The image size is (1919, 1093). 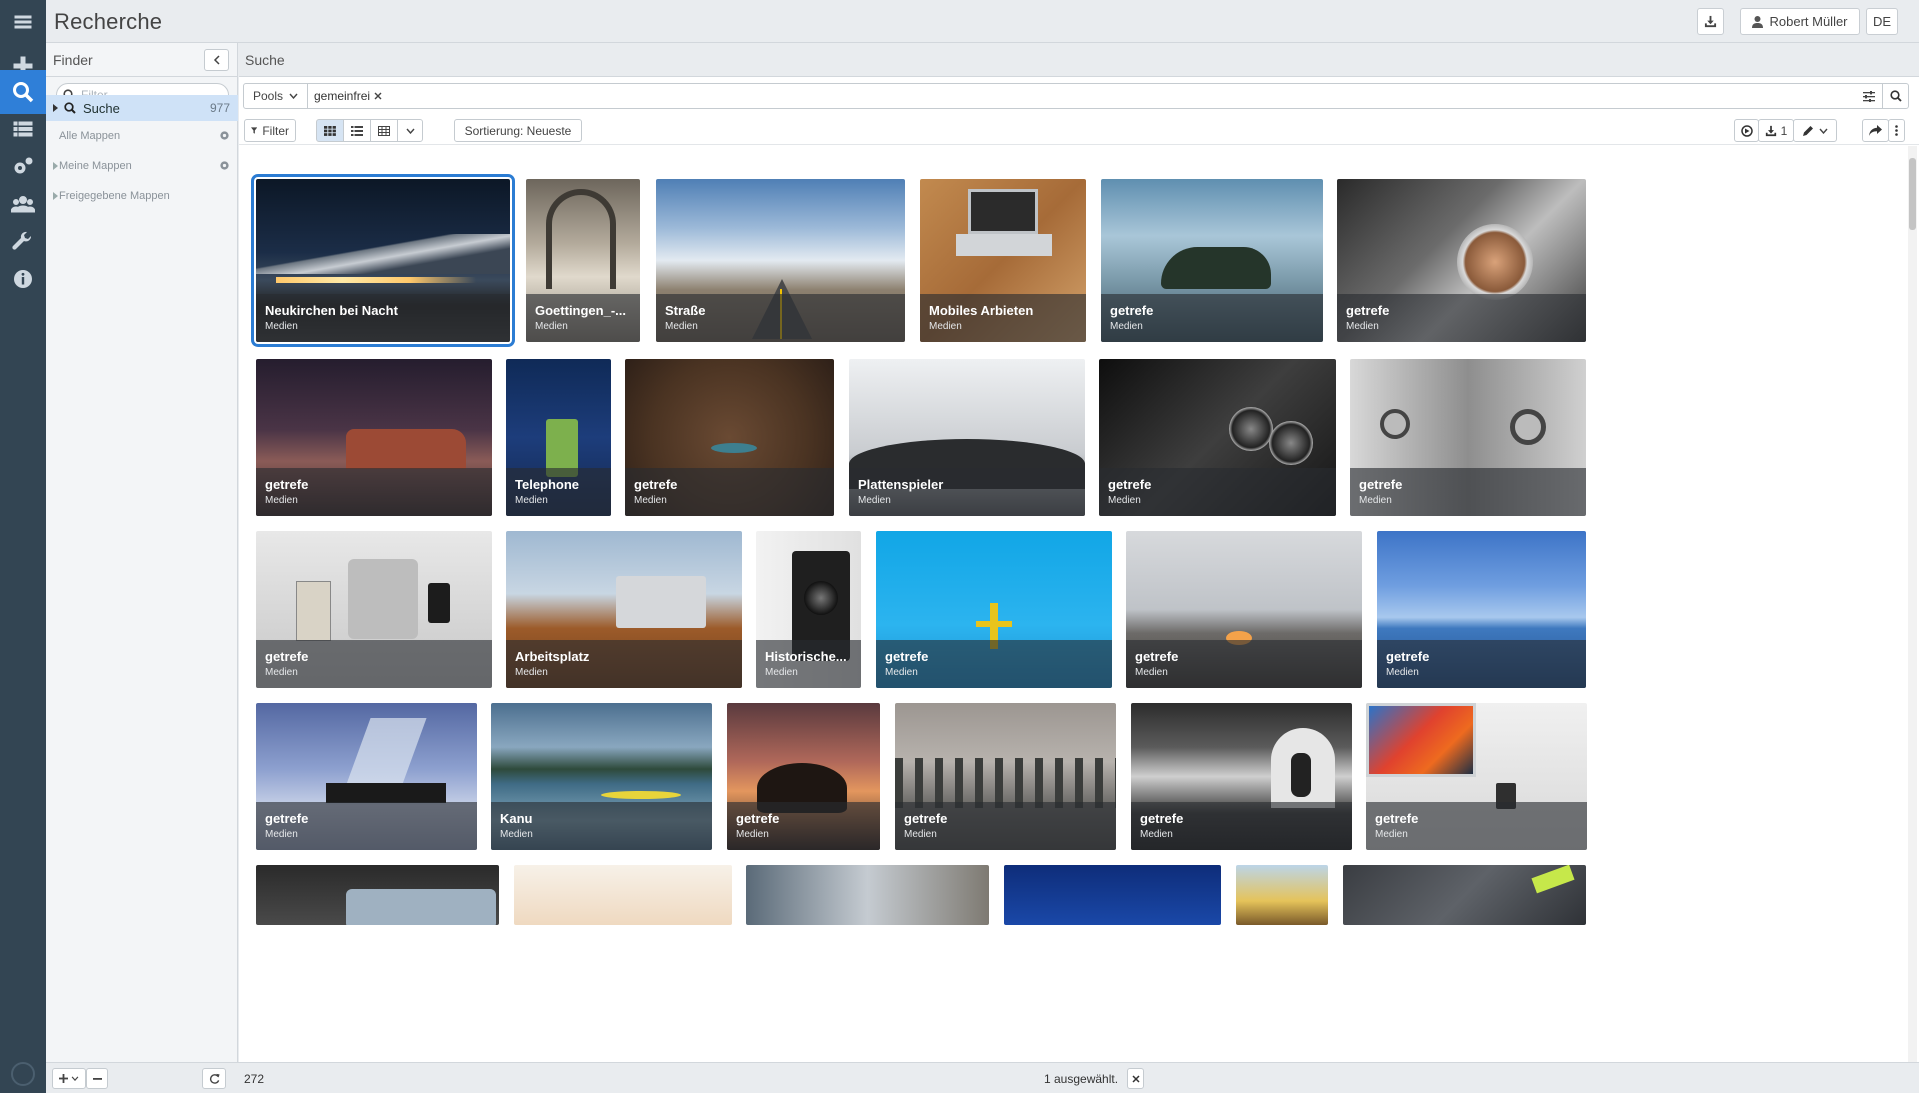 I want to click on finder-item-label: Suche, so click(x=101, y=108).